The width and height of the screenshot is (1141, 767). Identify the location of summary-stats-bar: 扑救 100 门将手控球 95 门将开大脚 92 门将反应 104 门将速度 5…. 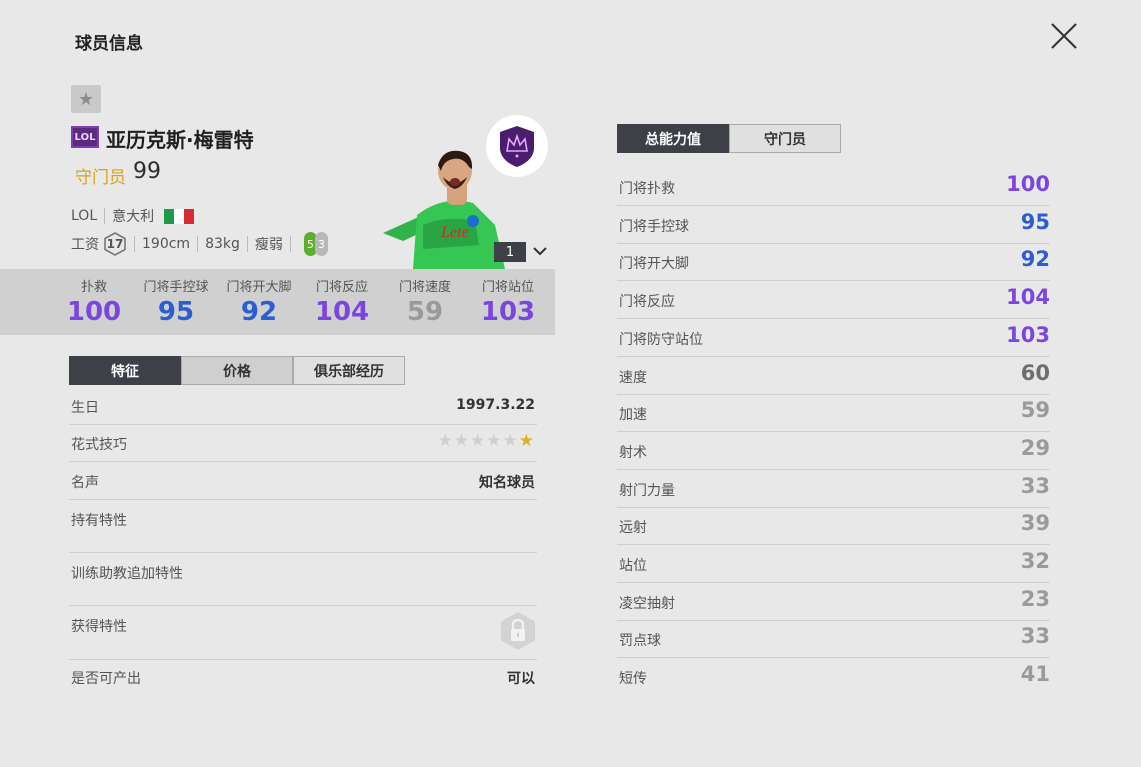
(277, 302).